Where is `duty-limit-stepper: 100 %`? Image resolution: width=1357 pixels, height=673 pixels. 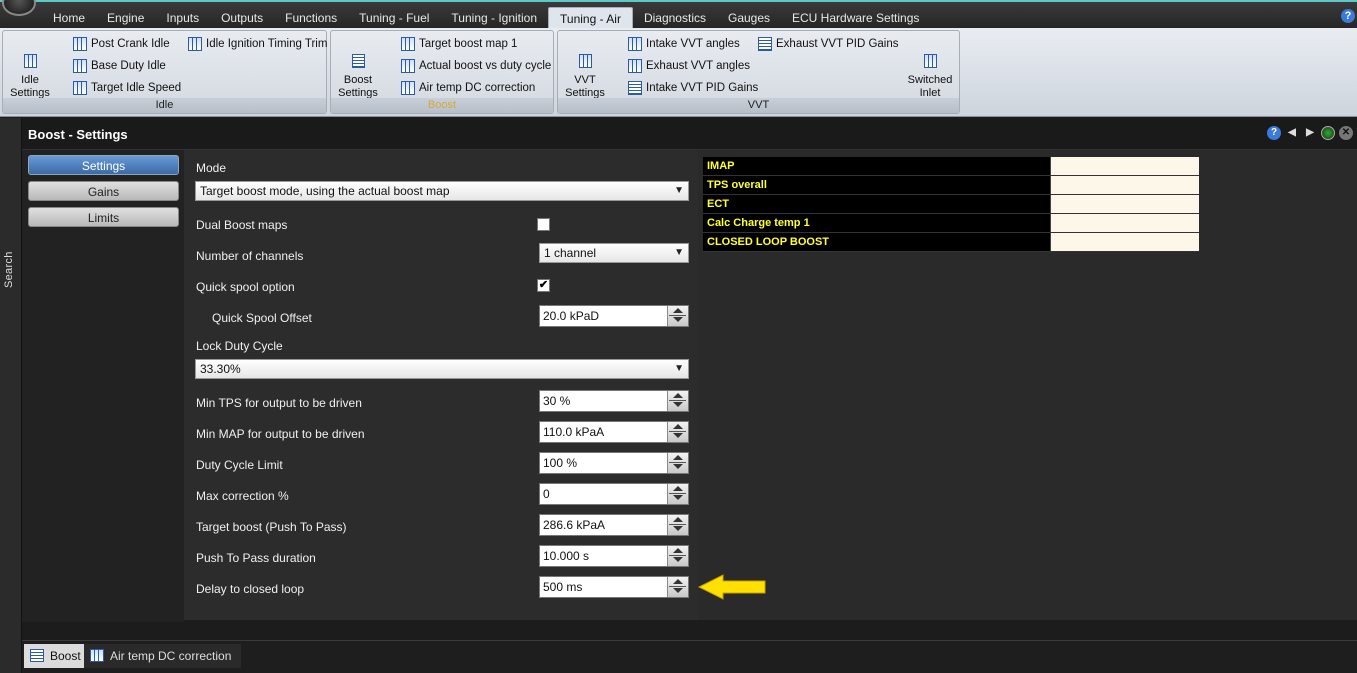
duty-limit-stepper: 100 % is located at coordinates (614, 463).